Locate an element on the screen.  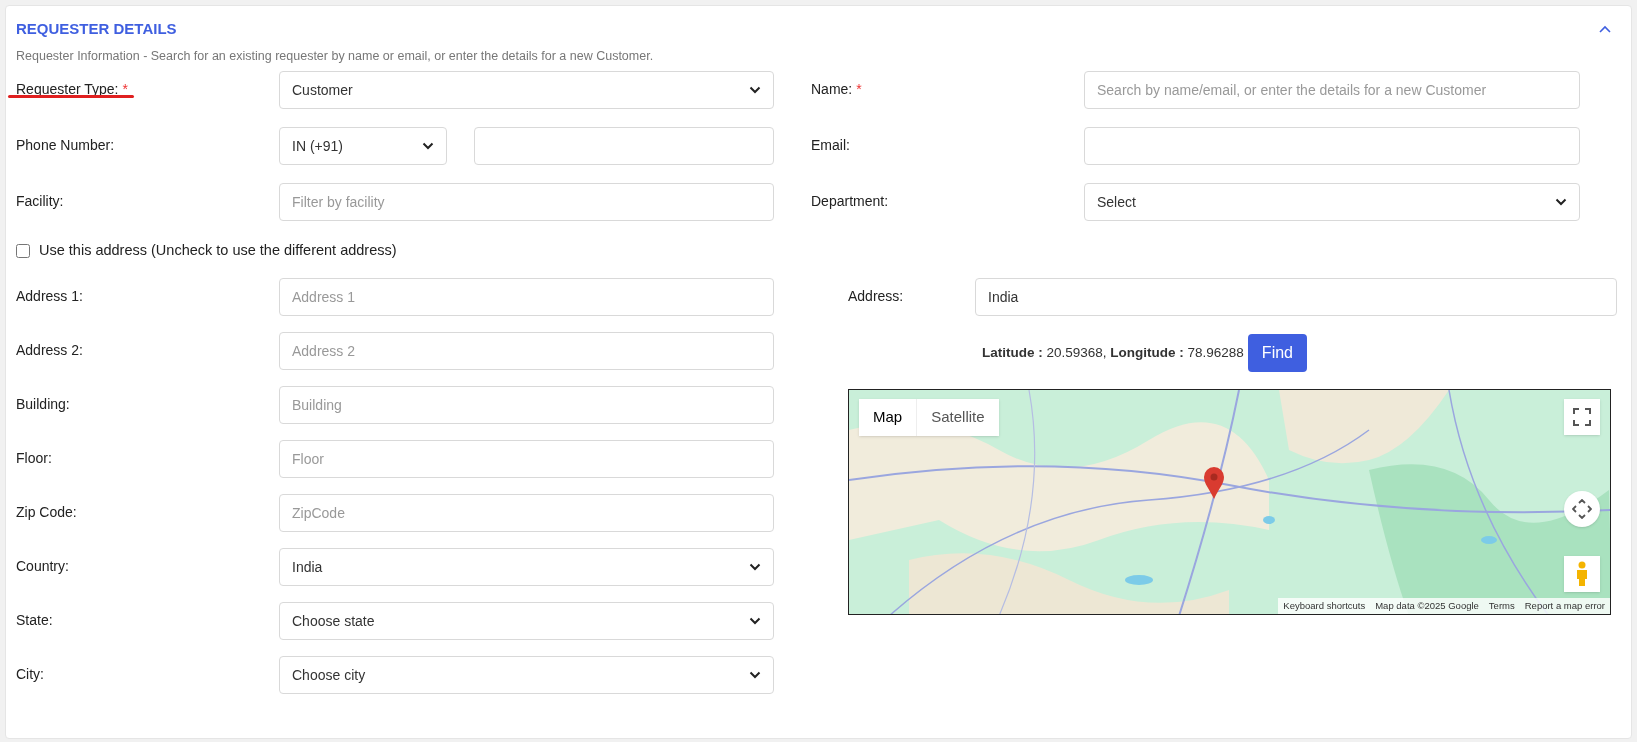
input-field: Floor is located at coordinates (526, 459).